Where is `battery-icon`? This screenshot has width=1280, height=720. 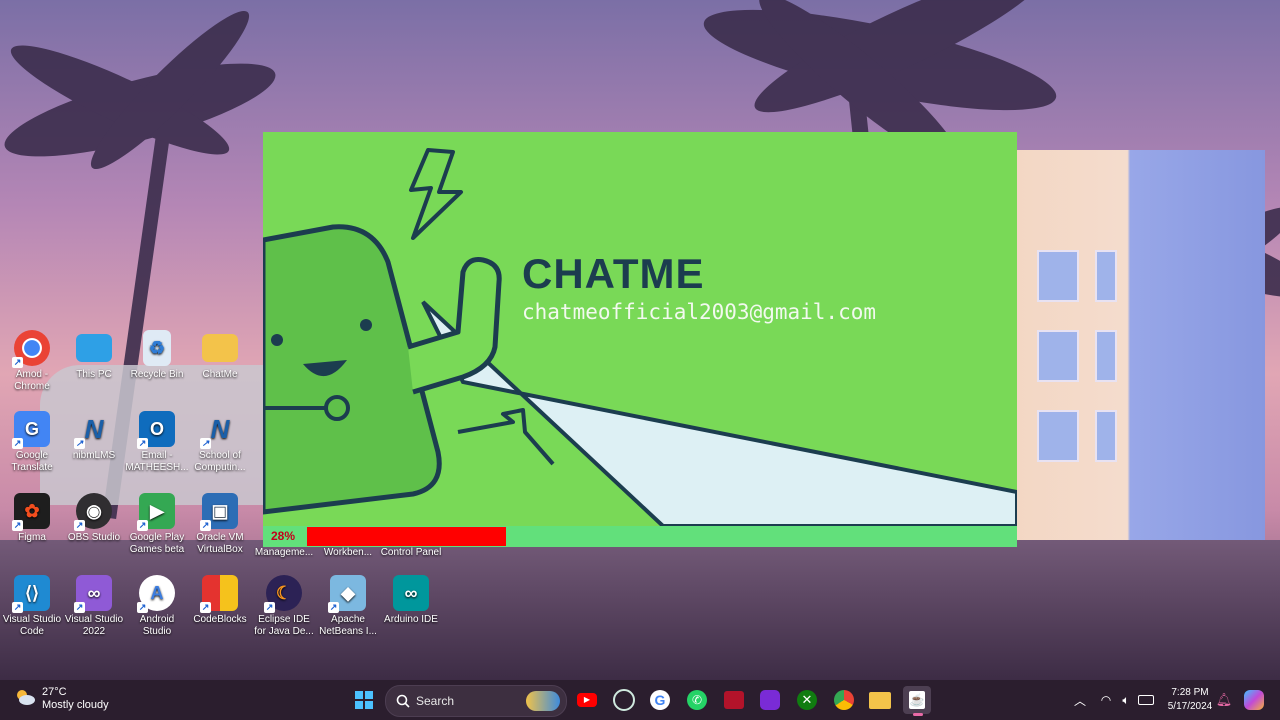
battery-icon is located at coordinates (1146, 700).